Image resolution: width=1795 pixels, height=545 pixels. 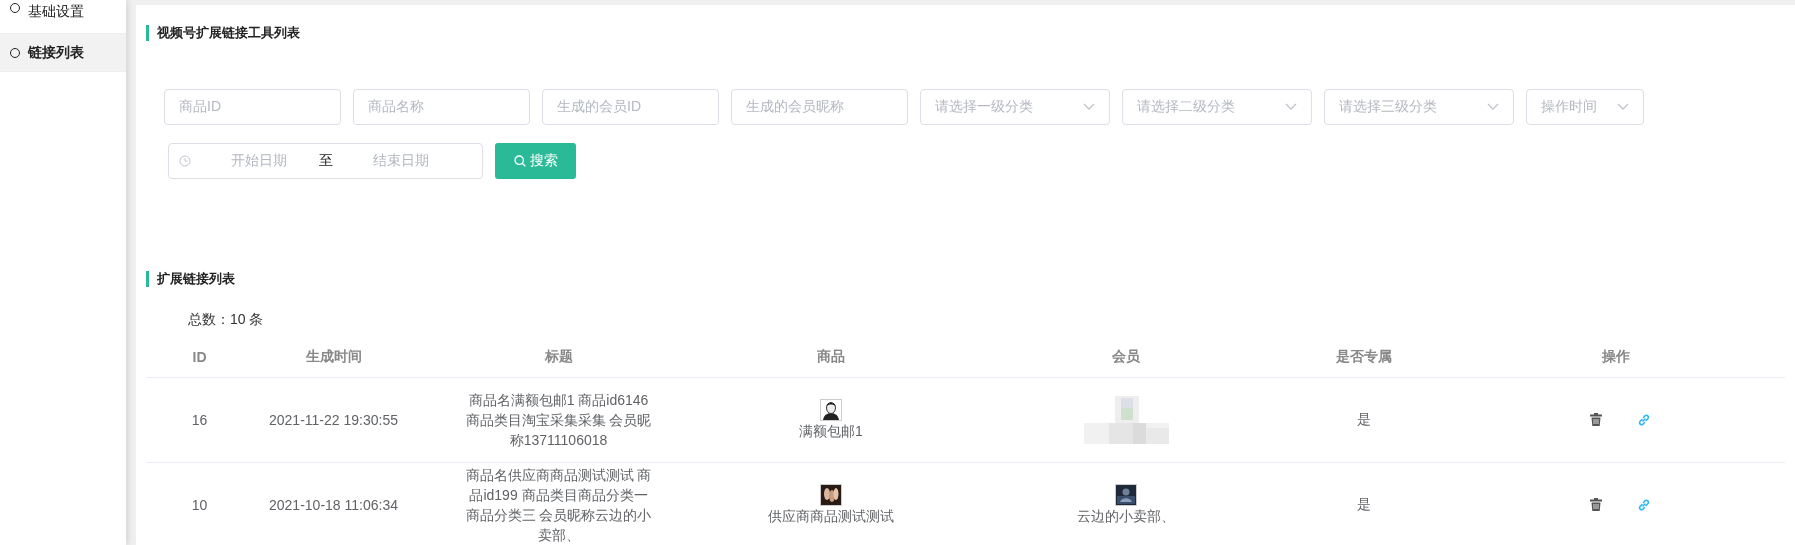 I want to click on column-header: 是否专属, so click(x=1363, y=357).